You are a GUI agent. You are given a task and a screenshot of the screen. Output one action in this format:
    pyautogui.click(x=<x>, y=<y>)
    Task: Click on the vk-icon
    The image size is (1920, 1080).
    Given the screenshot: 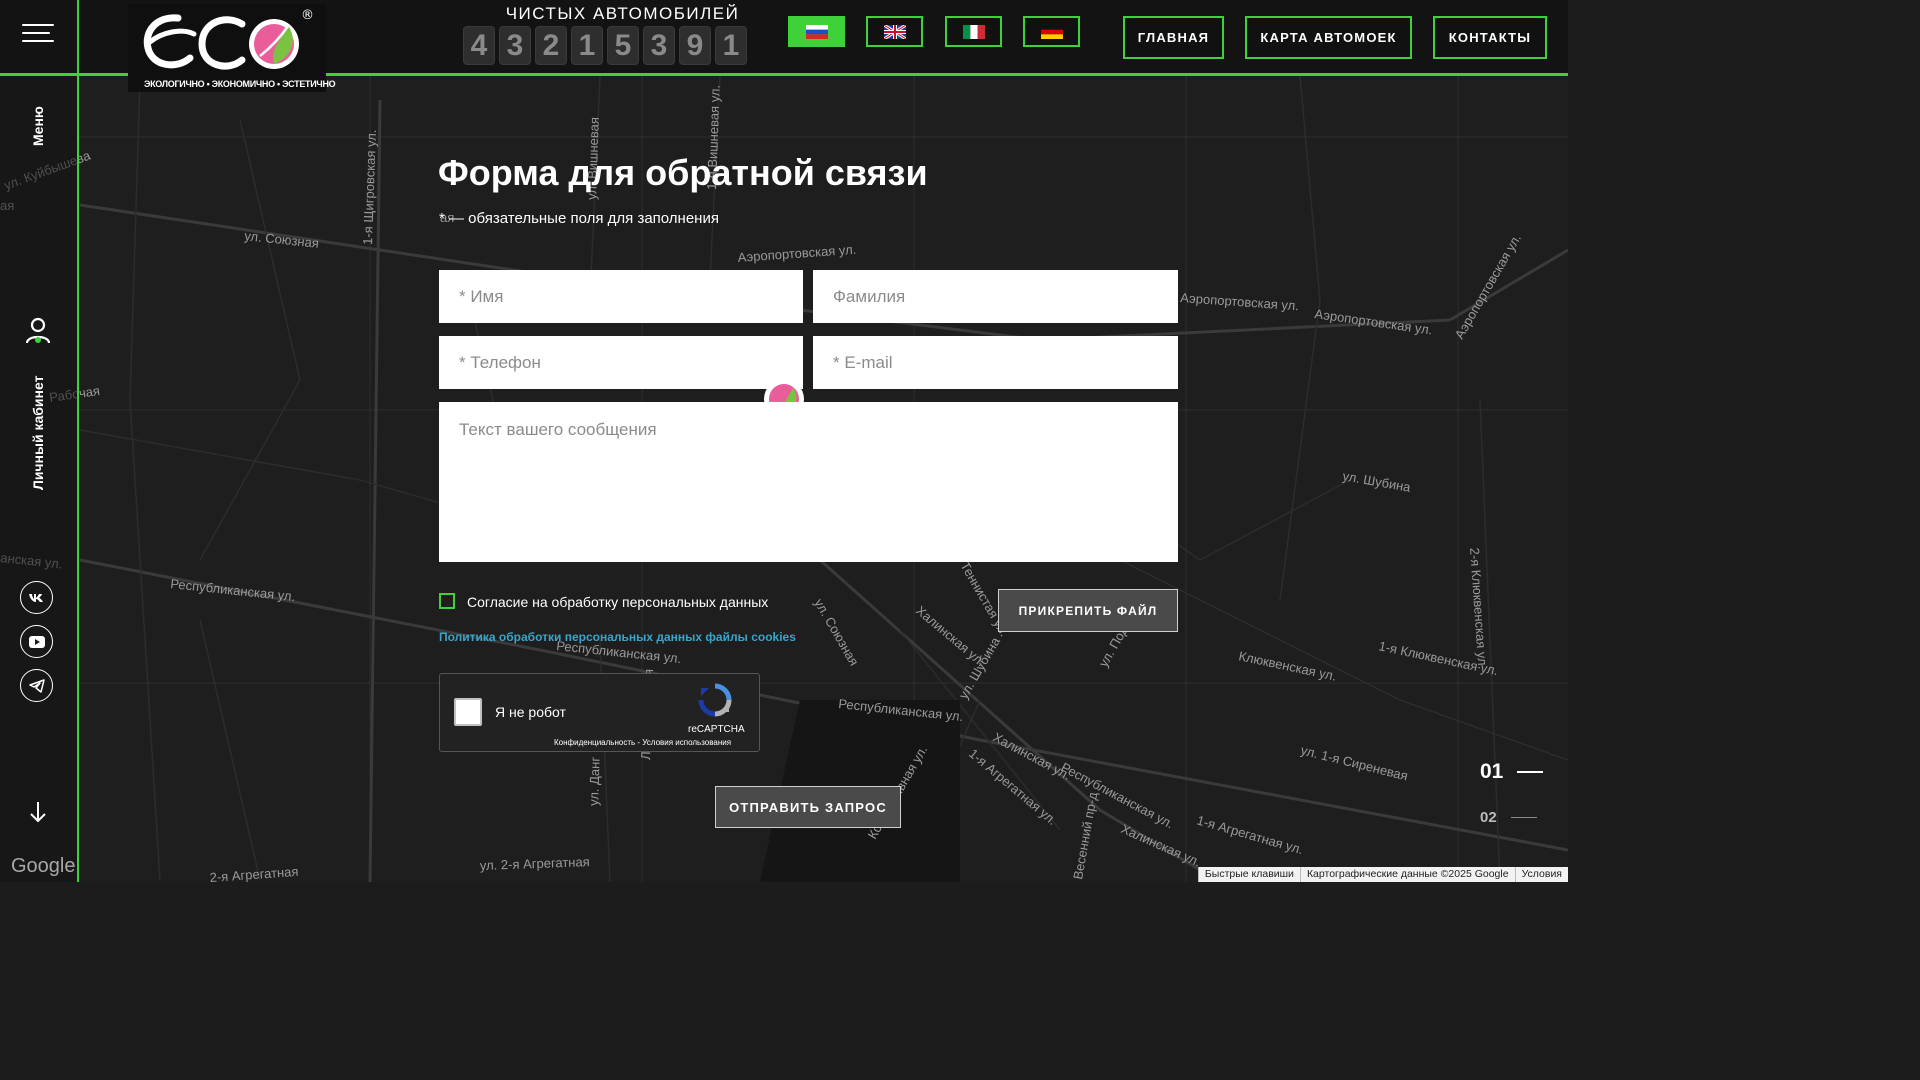 What is the action you would take?
    pyautogui.click(x=36, y=597)
    